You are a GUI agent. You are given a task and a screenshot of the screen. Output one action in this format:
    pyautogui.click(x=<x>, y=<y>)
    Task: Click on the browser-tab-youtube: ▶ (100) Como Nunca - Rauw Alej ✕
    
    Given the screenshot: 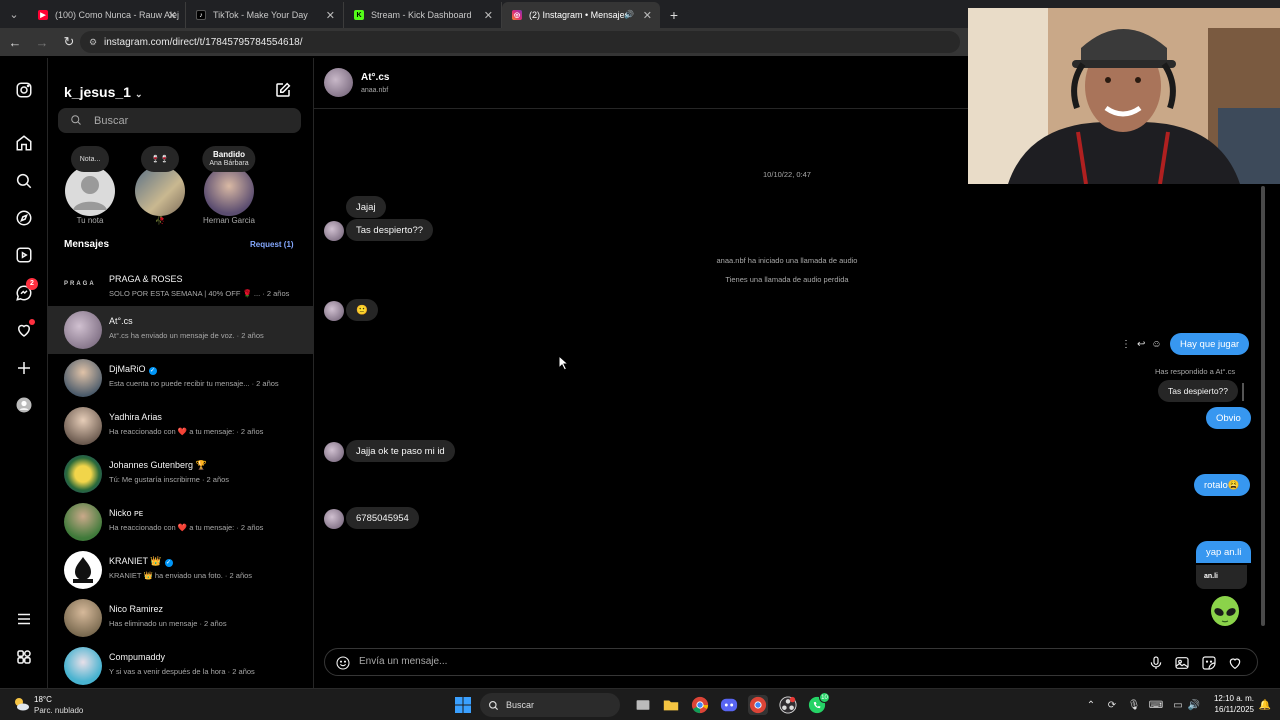 What is the action you would take?
    pyautogui.click(x=107, y=15)
    